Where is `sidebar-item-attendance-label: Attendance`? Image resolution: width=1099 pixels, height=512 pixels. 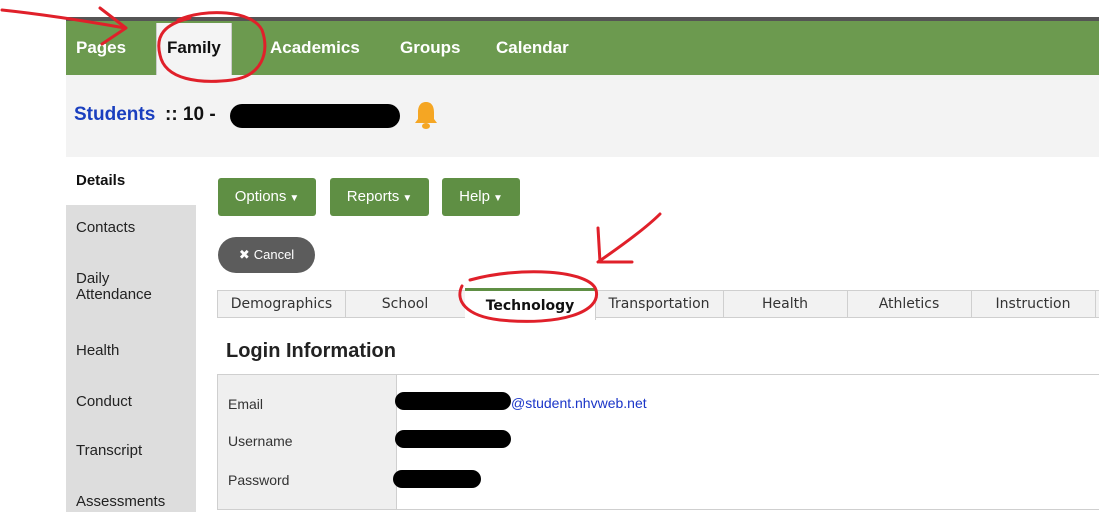 sidebar-item-attendance-label: Attendance is located at coordinates (114, 294).